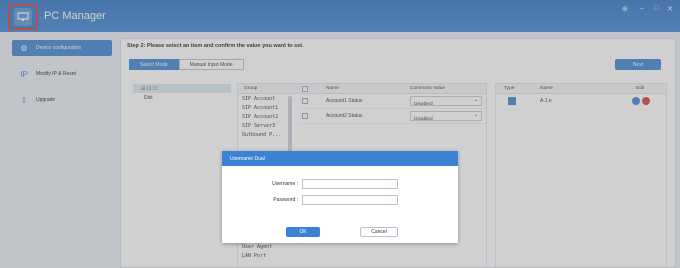 The height and width of the screenshot is (268, 680). What do you see at coordinates (285, 184) in the screenshot?
I see `username-label: Username :` at bounding box center [285, 184].